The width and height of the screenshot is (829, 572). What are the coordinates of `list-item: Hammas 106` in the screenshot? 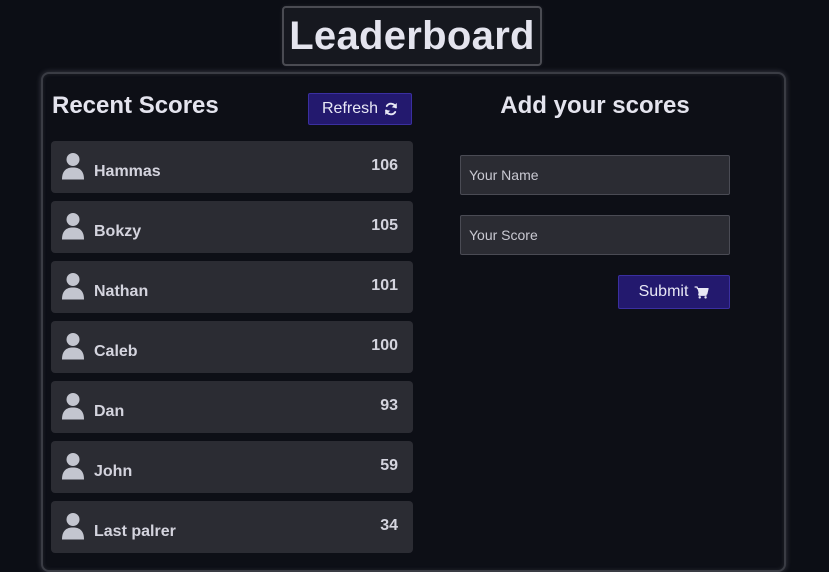 It's located at (232, 167).